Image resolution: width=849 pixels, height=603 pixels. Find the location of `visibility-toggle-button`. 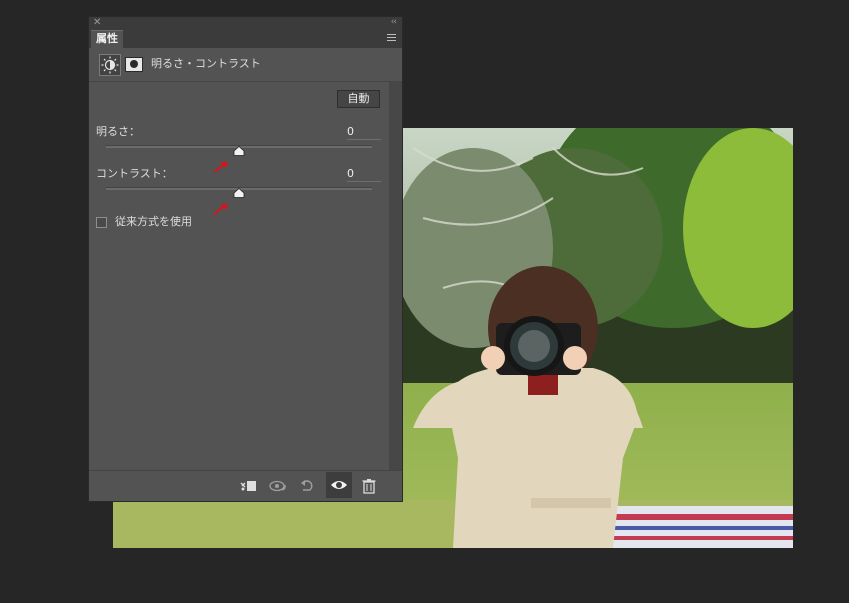

visibility-toggle-button is located at coordinates (339, 485).